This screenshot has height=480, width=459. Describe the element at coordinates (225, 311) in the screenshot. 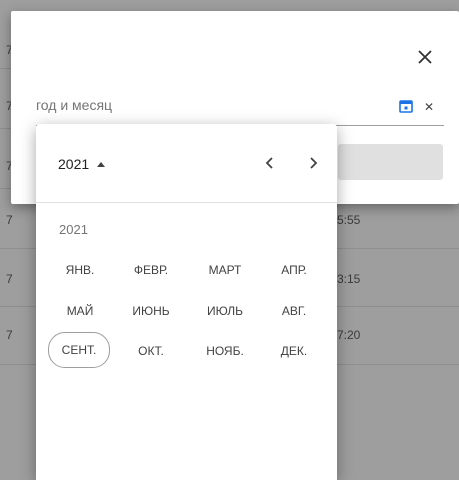

I see `month-jul: ИЮЛЬ` at that location.